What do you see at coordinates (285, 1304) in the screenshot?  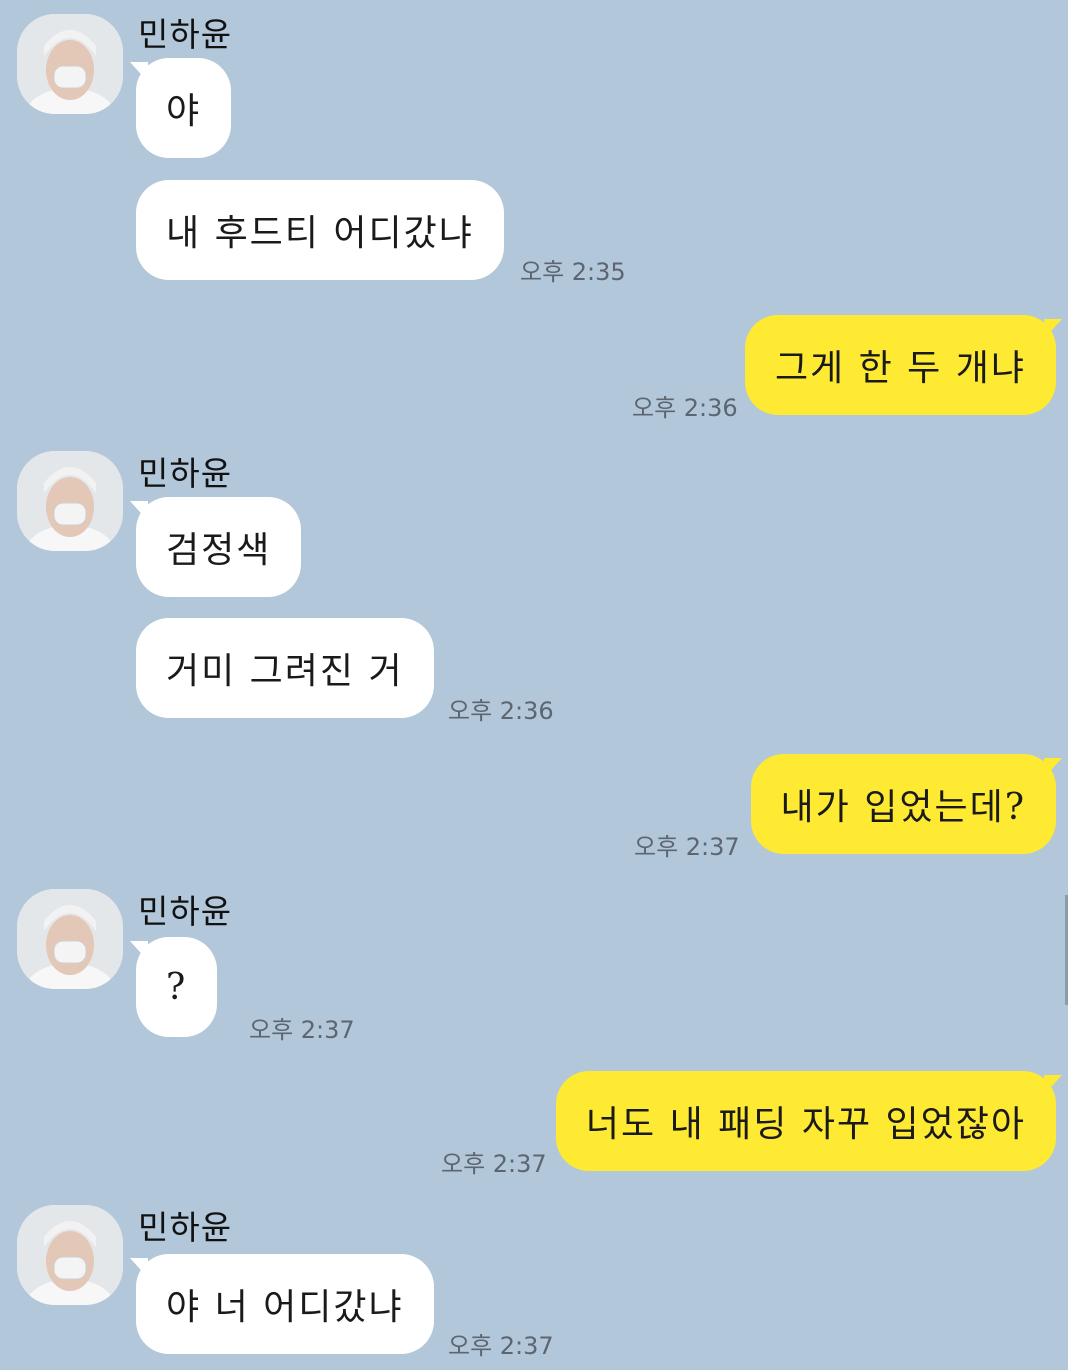 I see `incoming-message: 야 너 어디갔냐` at bounding box center [285, 1304].